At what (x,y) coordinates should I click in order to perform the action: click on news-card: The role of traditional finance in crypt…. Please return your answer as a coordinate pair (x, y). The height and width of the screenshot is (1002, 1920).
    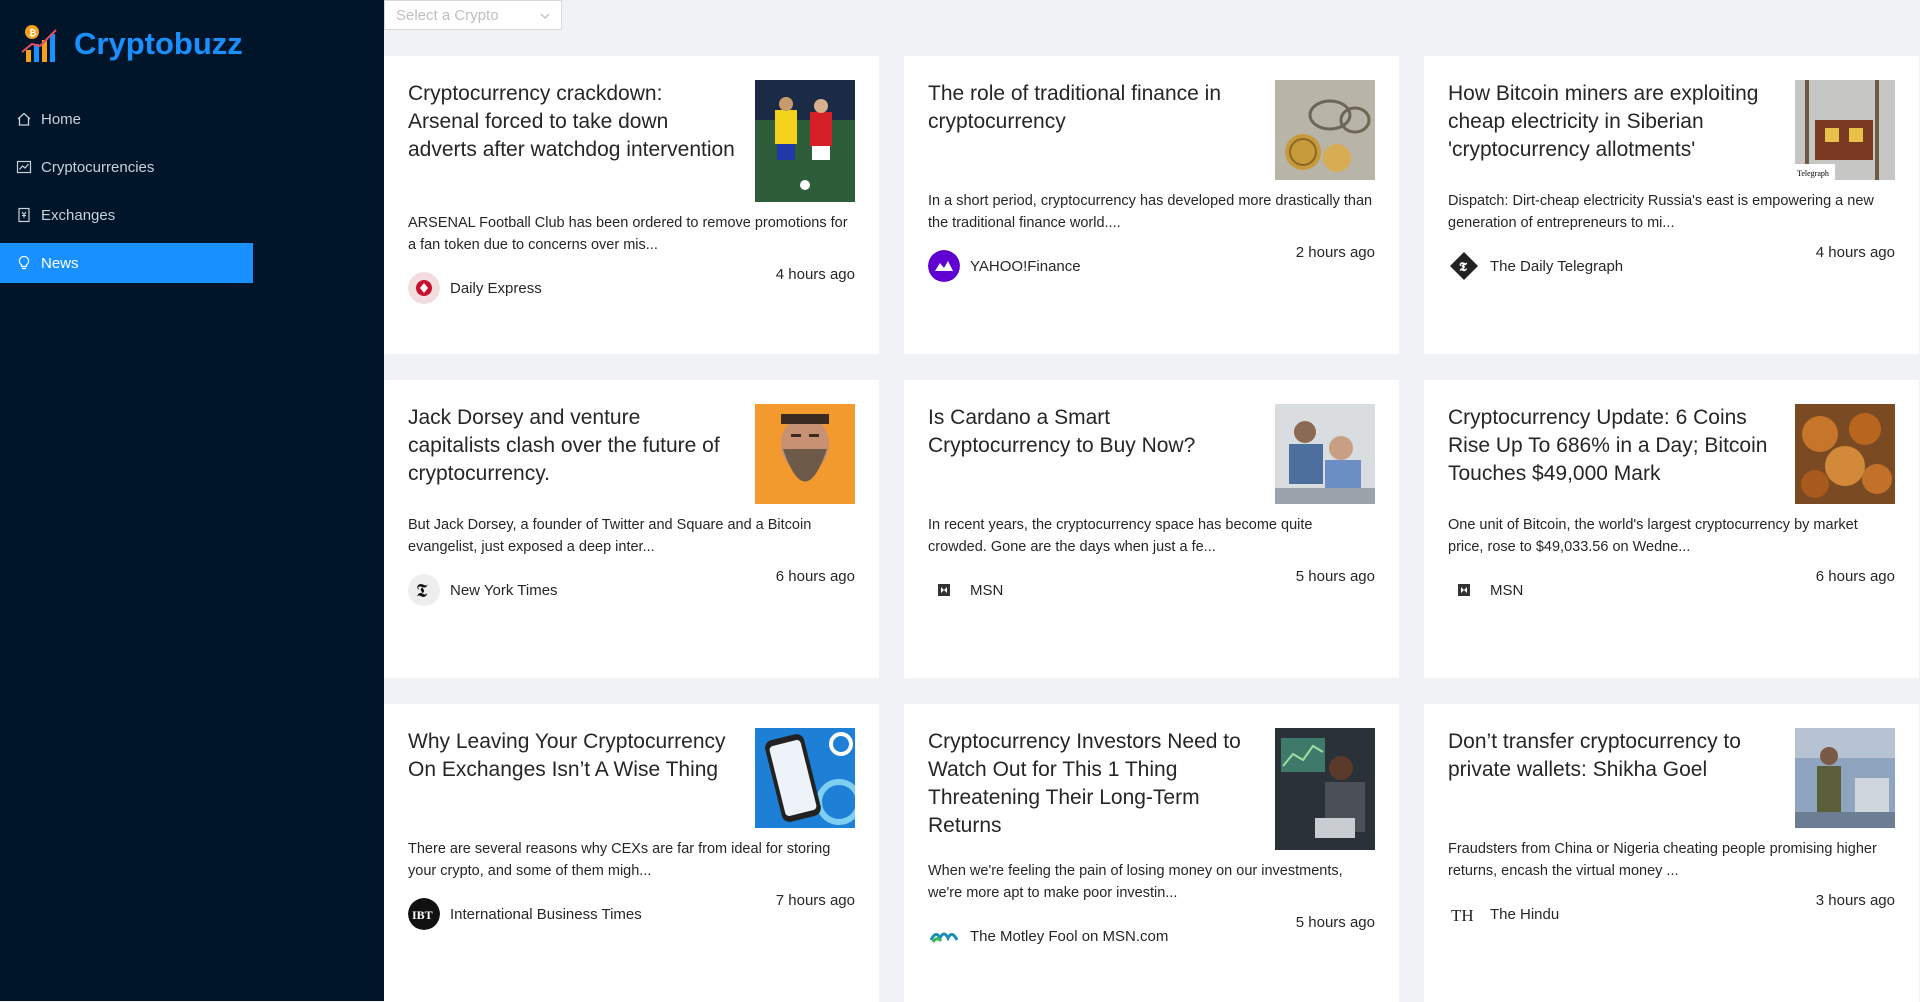
    Looking at the image, I should click on (1151, 205).